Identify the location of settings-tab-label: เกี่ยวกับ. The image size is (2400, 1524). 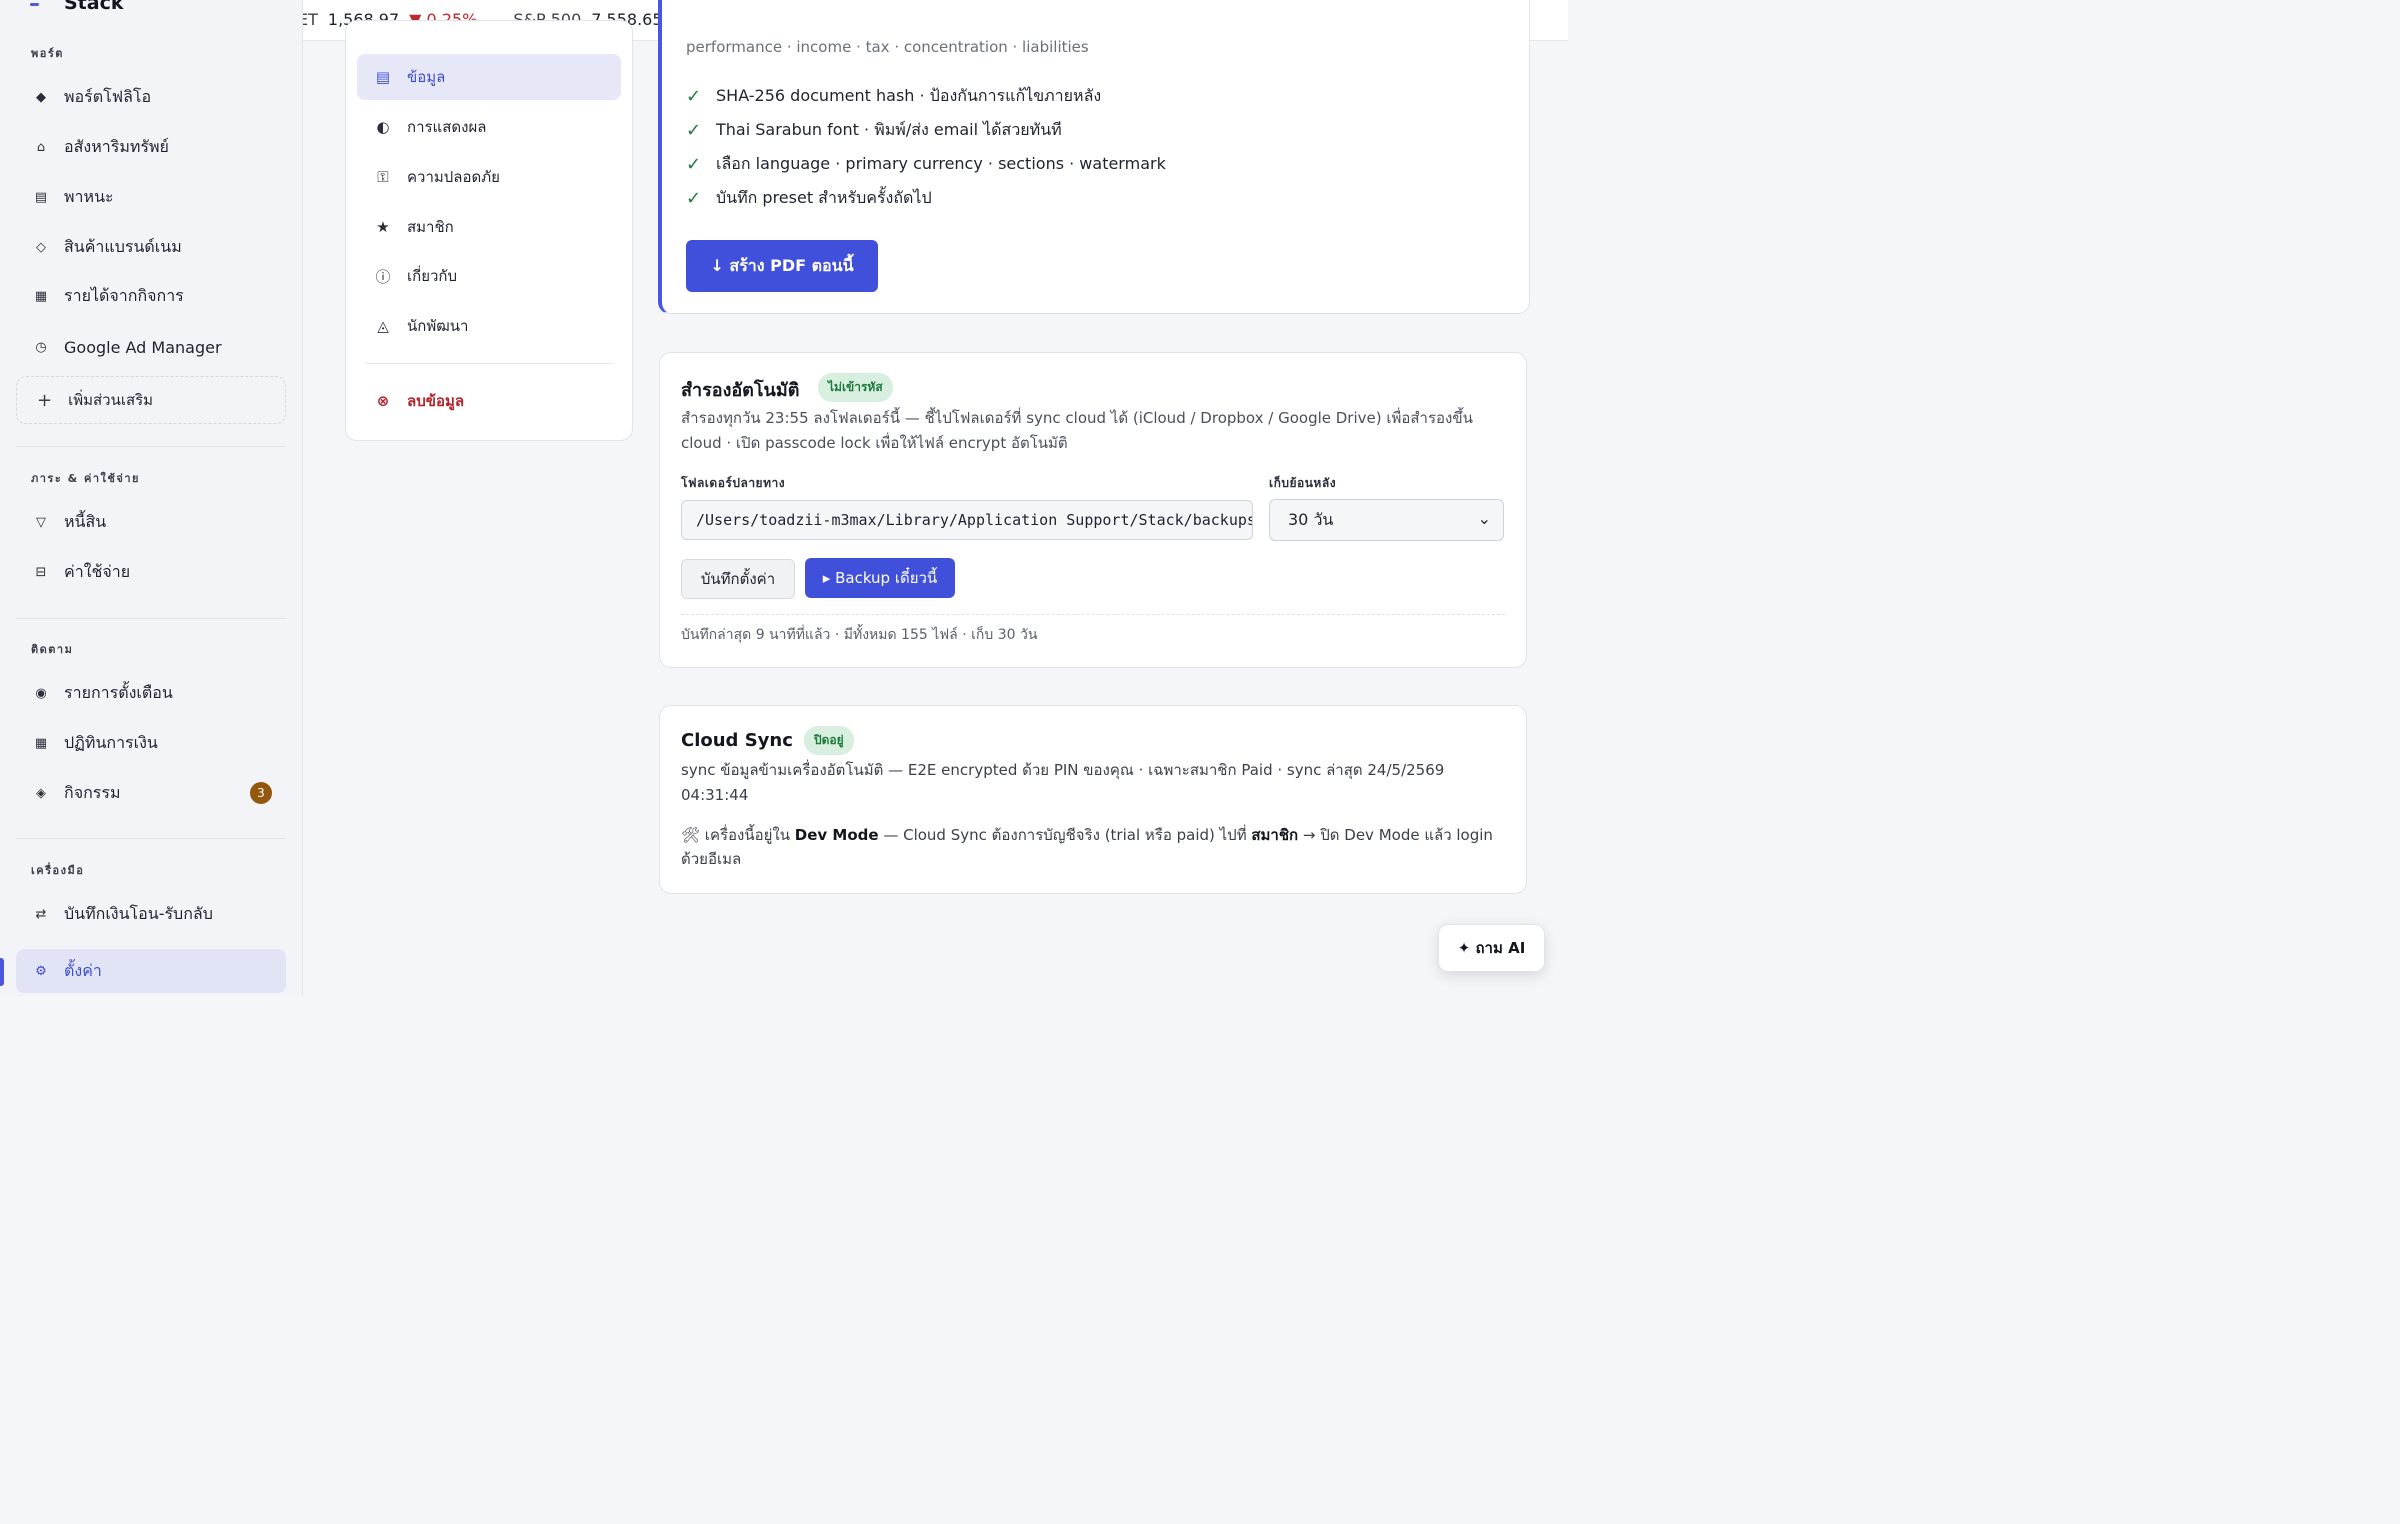
(432, 276).